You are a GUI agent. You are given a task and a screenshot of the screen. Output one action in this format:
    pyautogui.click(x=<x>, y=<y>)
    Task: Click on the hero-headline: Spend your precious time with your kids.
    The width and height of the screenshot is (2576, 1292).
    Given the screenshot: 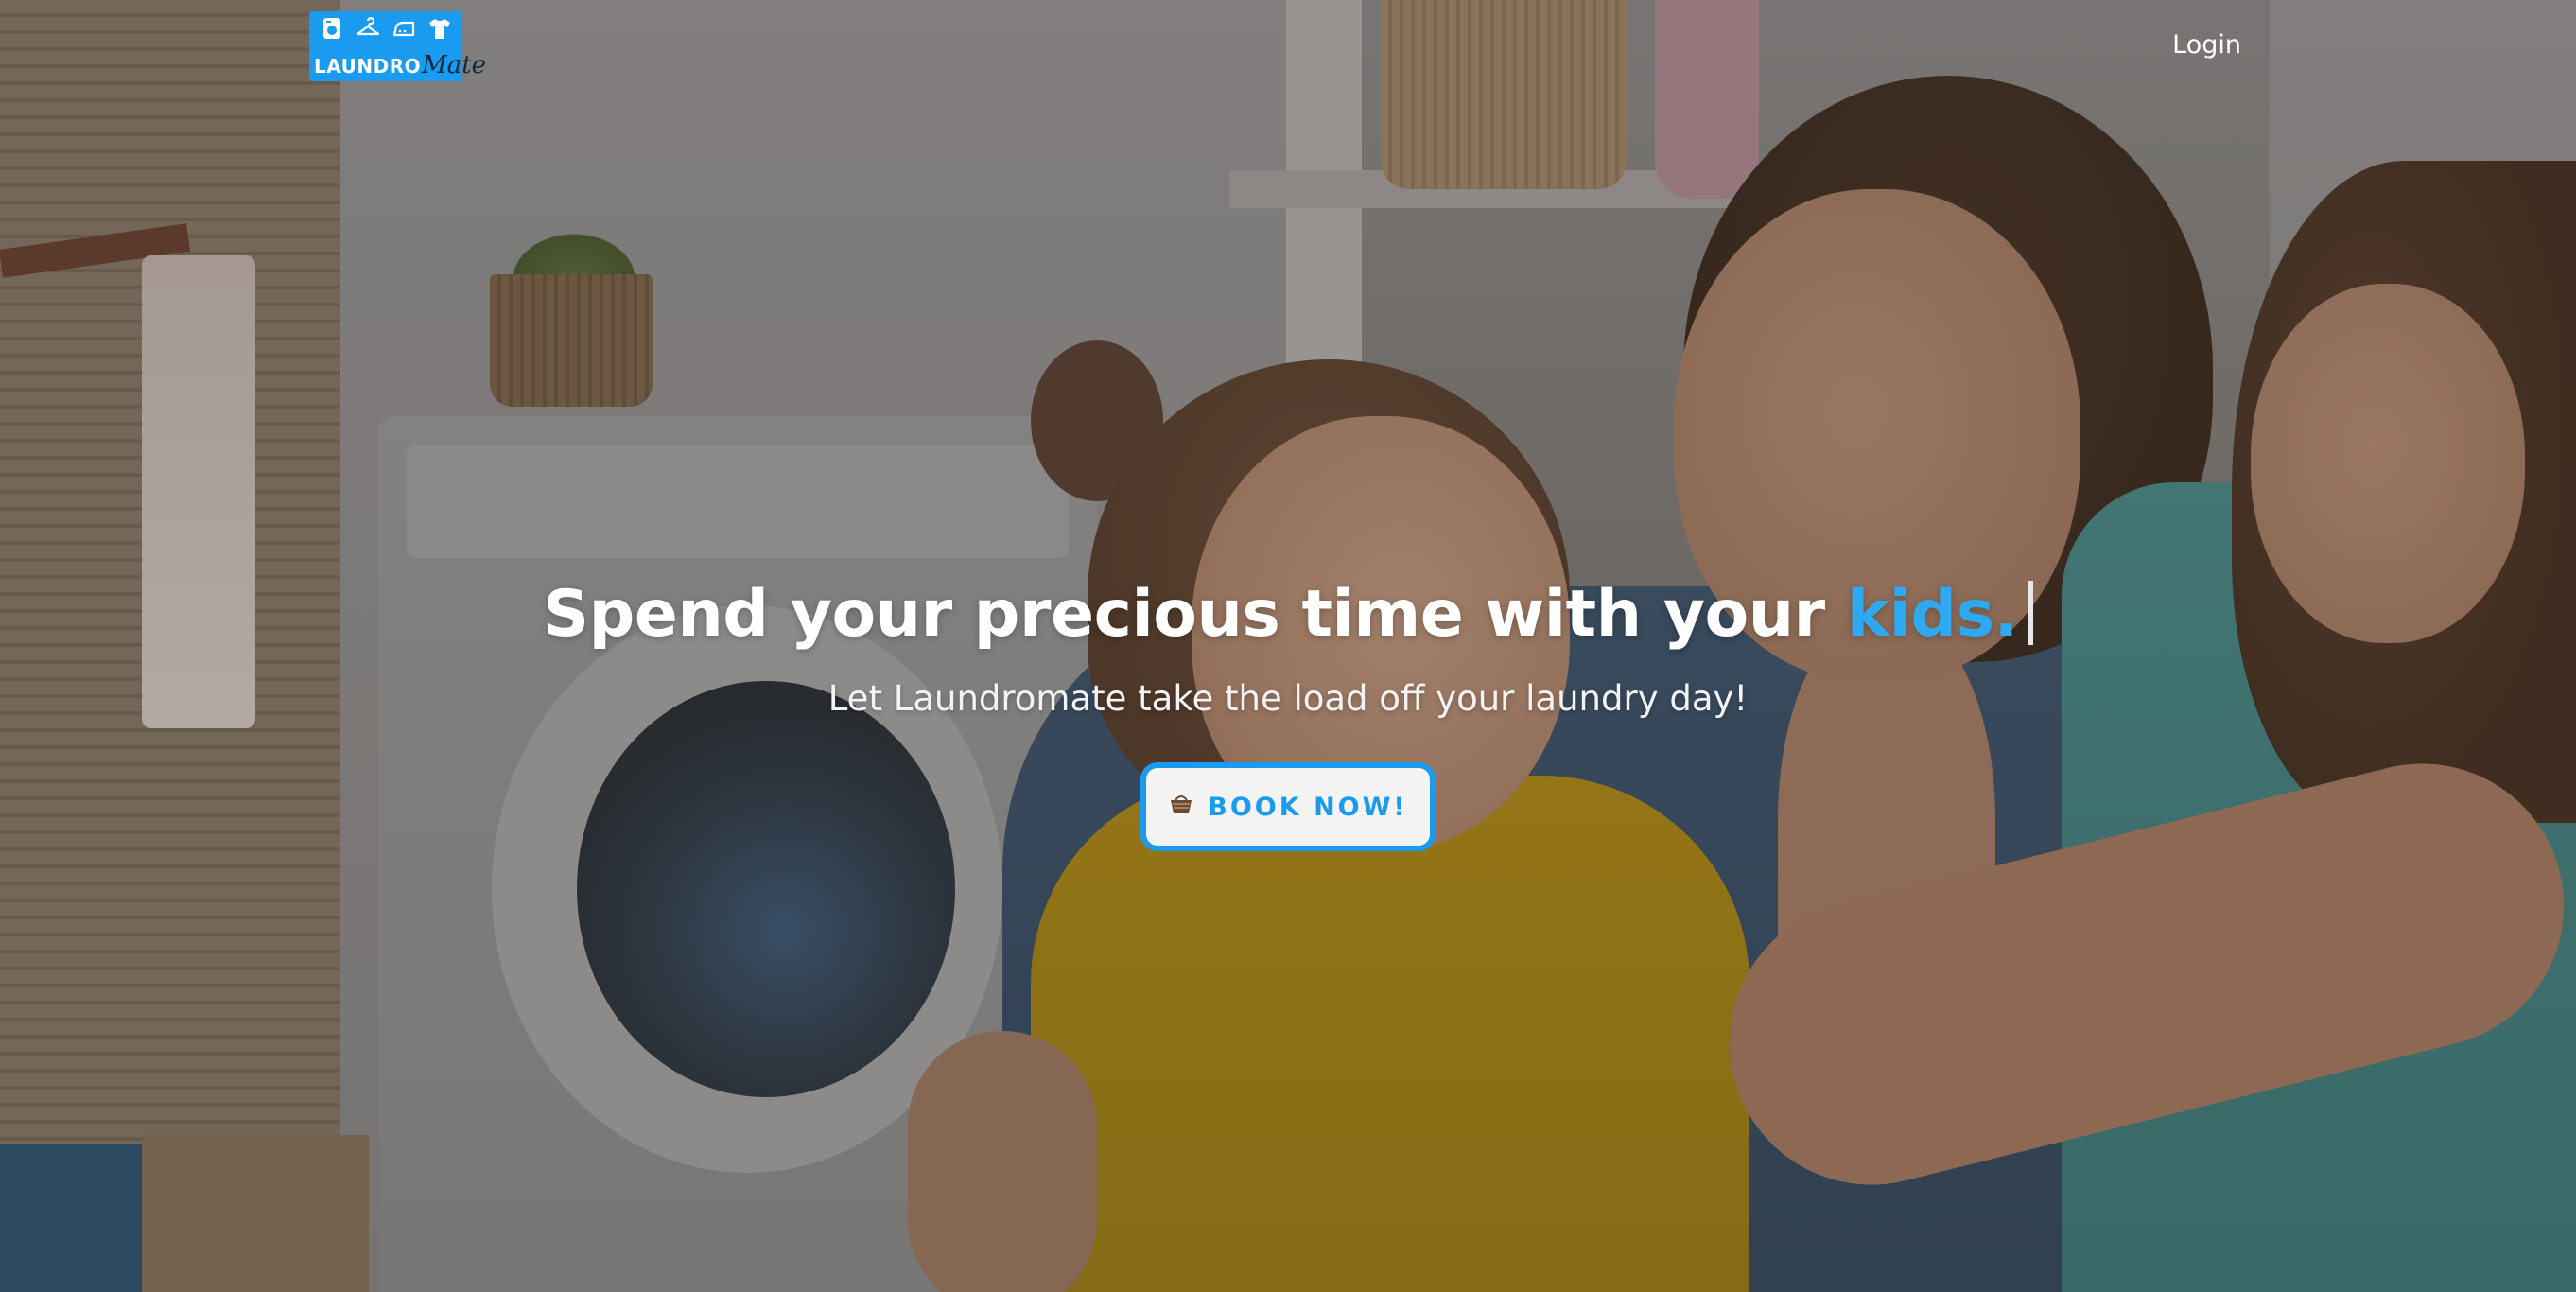 What is the action you would take?
    pyautogui.click(x=1288, y=614)
    